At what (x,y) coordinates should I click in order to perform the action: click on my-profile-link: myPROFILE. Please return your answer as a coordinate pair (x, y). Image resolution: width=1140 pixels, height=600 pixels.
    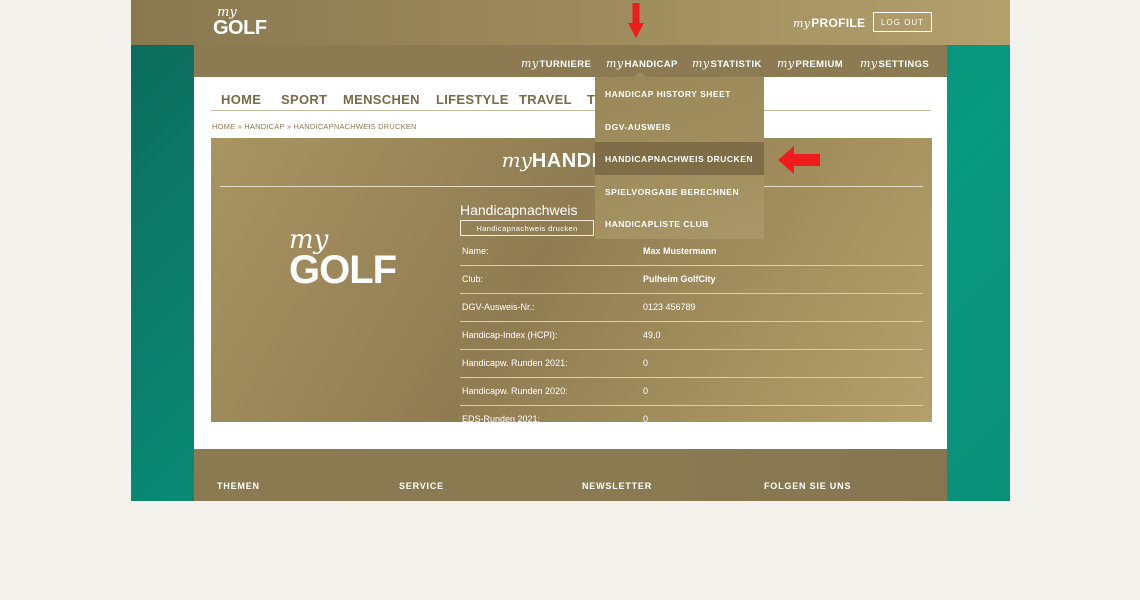
    Looking at the image, I should click on (829, 23).